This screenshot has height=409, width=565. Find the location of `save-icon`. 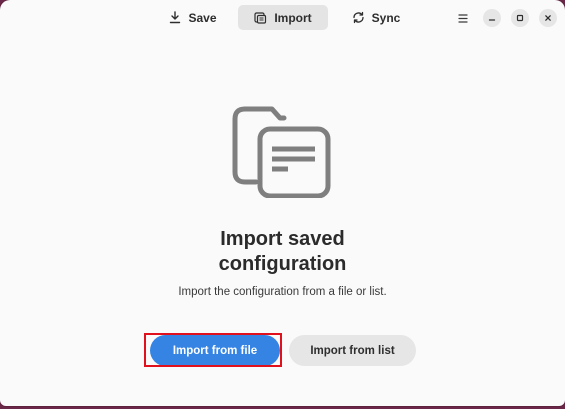

save-icon is located at coordinates (175, 17).